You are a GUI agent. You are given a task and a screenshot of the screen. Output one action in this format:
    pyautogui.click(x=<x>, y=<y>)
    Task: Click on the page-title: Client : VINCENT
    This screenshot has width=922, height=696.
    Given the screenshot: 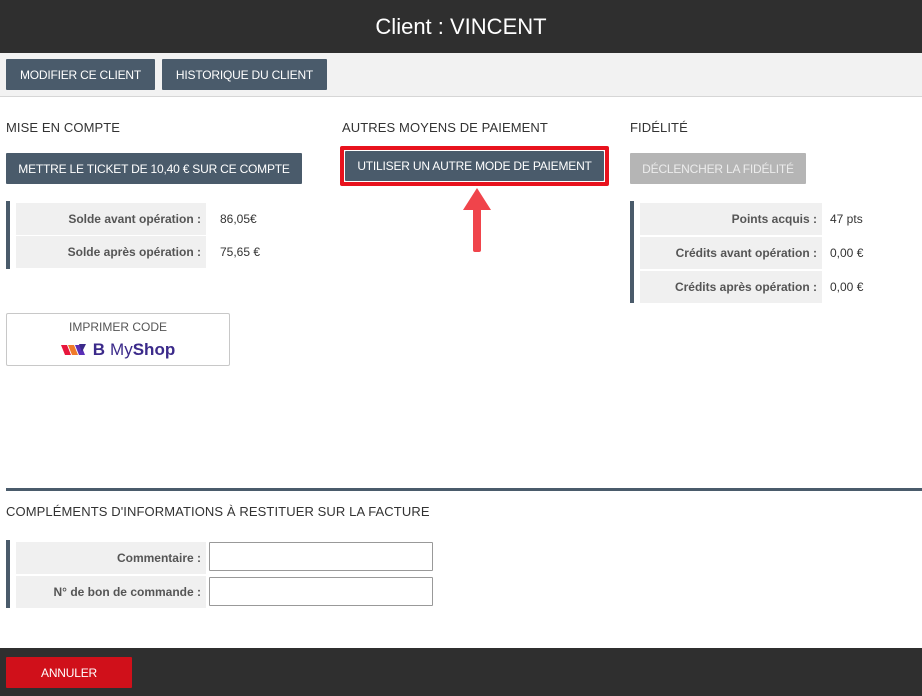 What is the action you would take?
    pyautogui.click(x=461, y=26)
    